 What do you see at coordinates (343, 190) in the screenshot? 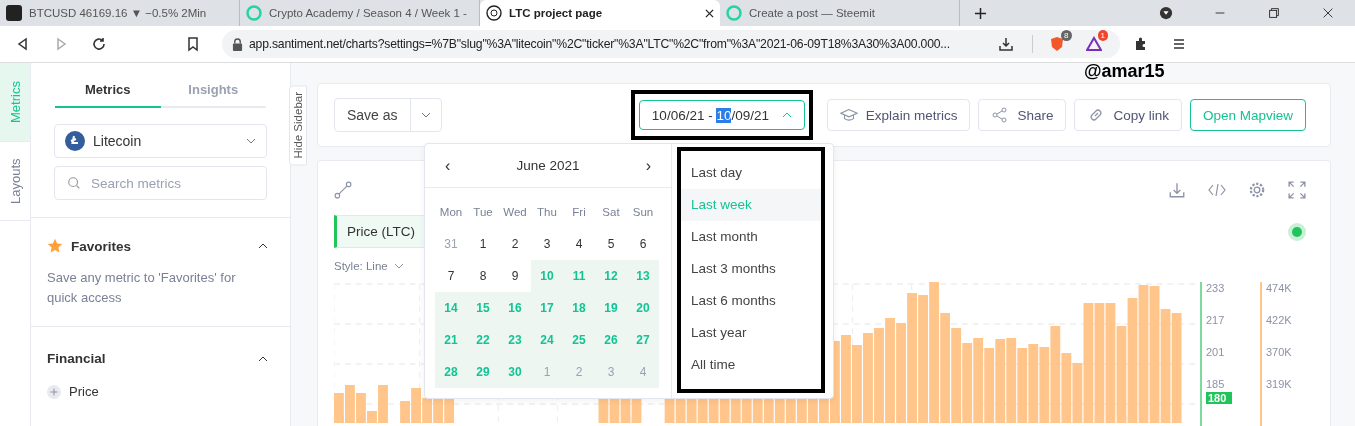
I see `connector-icon` at bounding box center [343, 190].